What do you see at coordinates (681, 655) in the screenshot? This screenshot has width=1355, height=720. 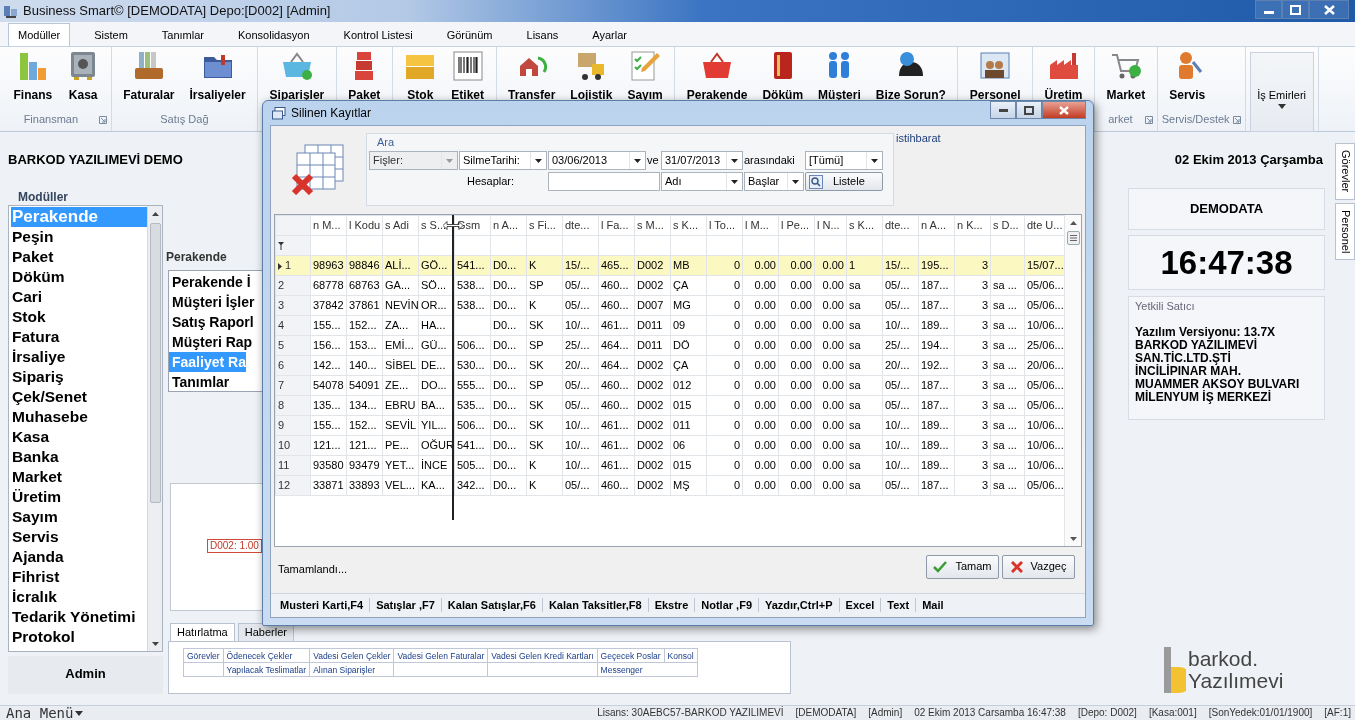 I see `reminder-link: Konsol` at bounding box center [681, 655].